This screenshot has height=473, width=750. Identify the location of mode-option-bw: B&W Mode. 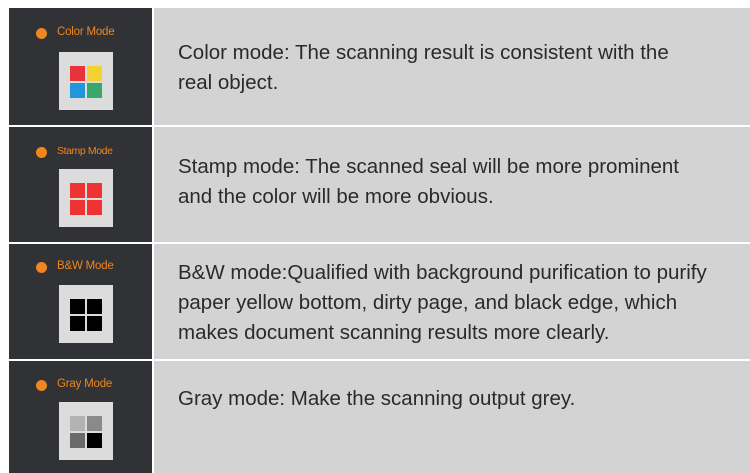
(80, 301).